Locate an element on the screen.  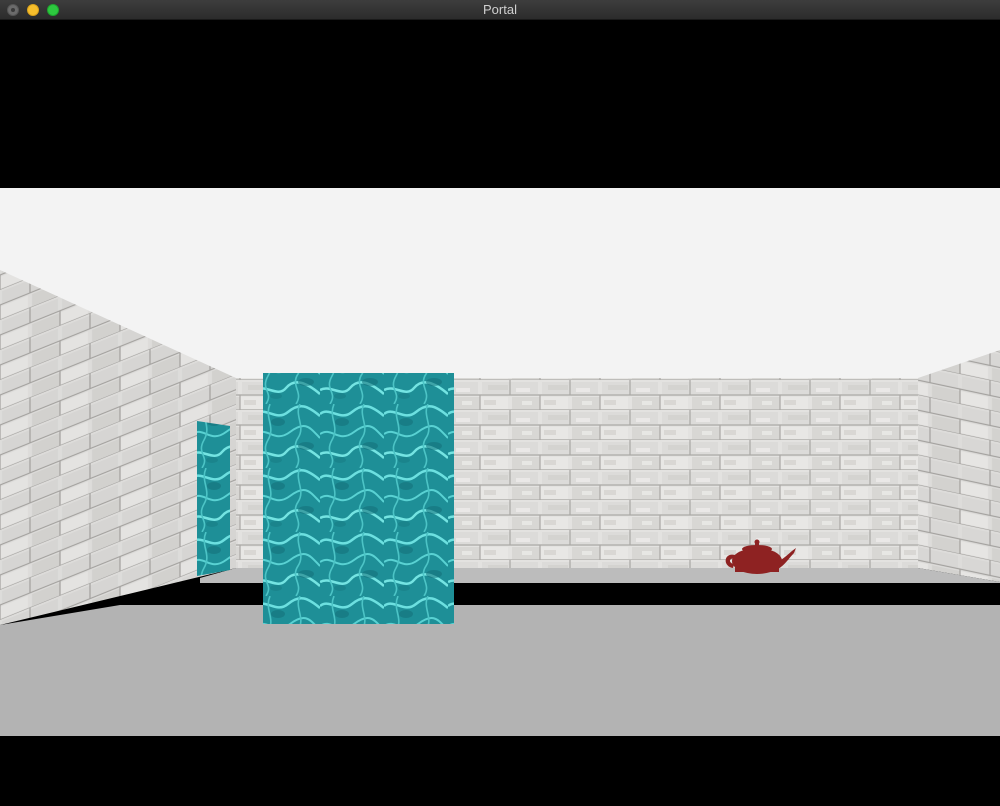
floor-gap is located at coordinates (560, 594).